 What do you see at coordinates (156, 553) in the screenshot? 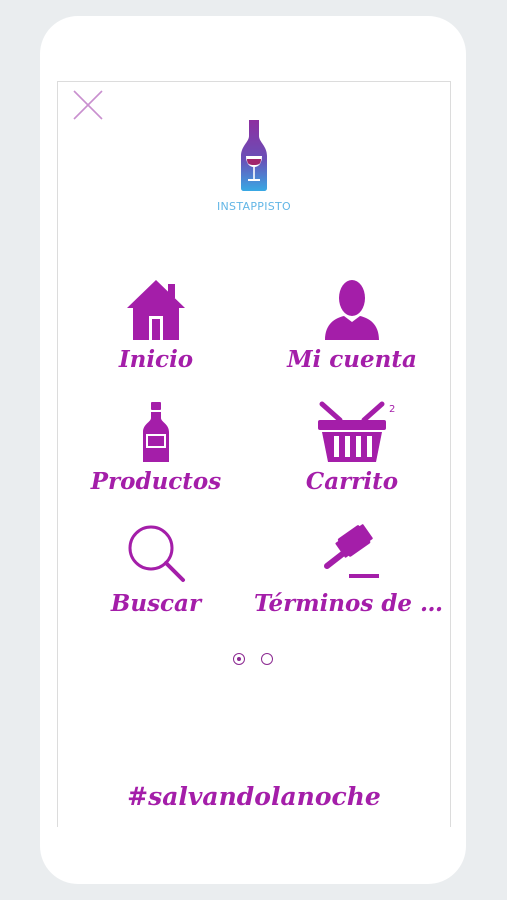
I see `search-icon` at bounding box center [156, 553].